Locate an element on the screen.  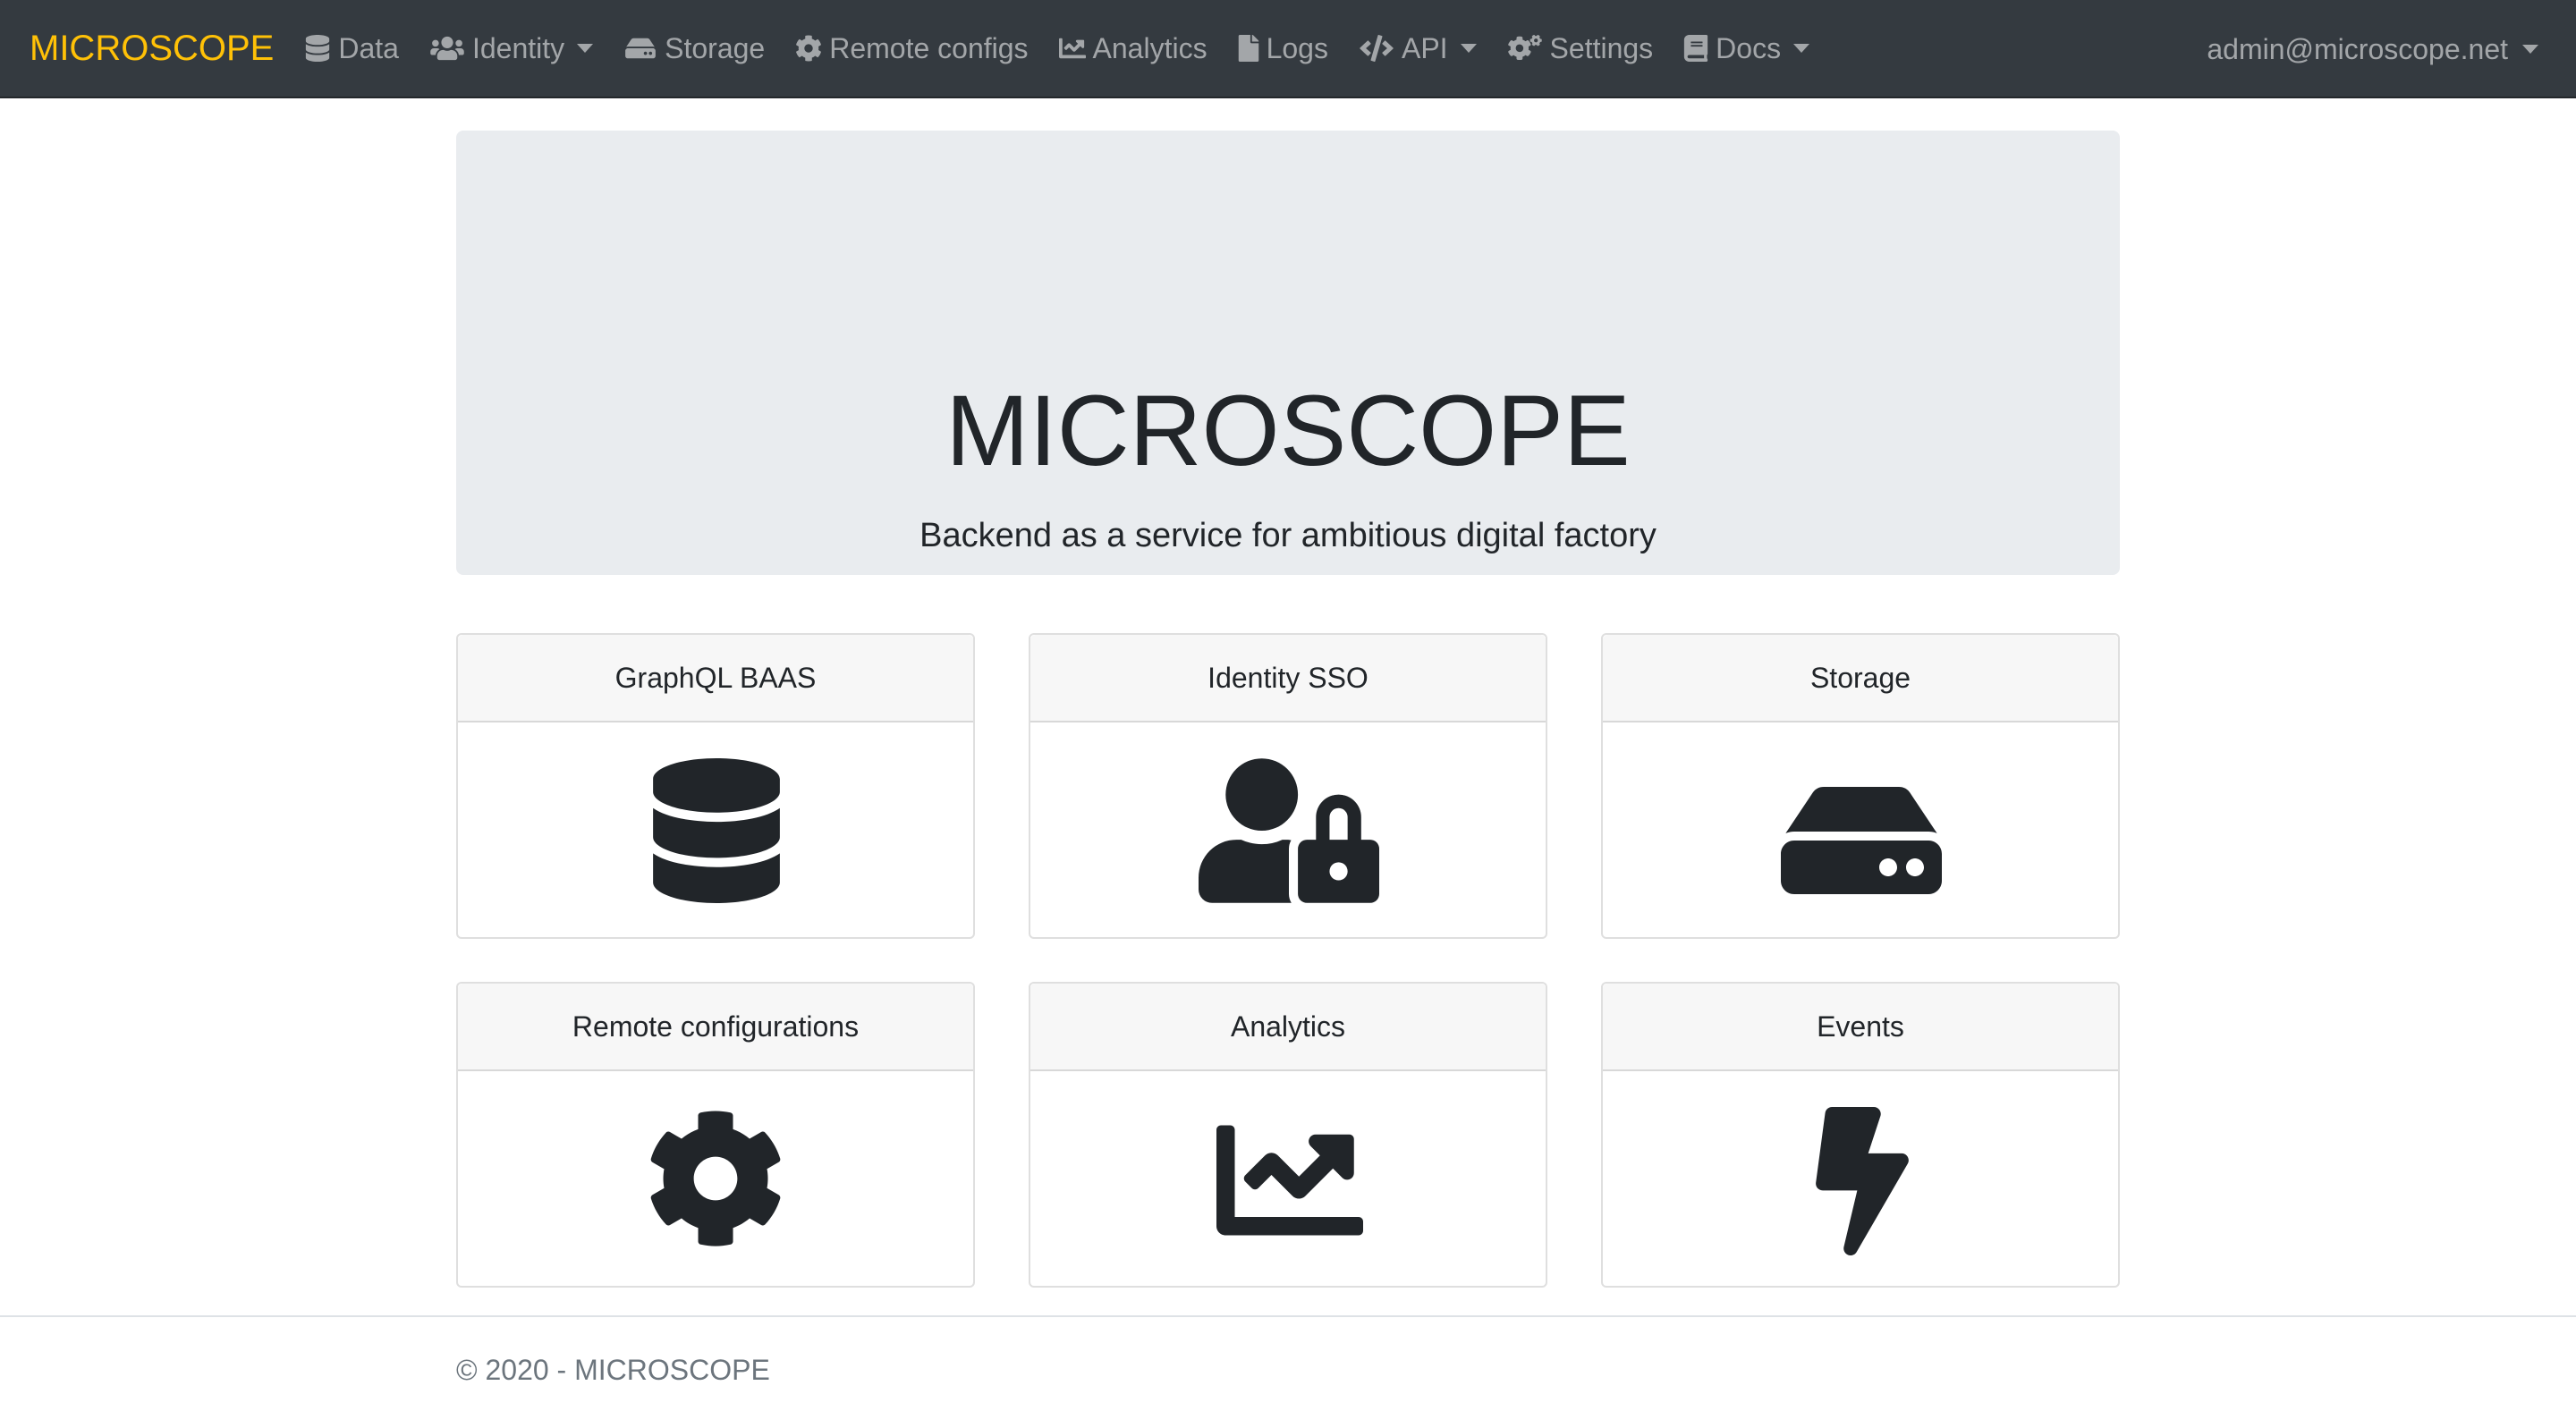
card-title: GraphQL BAAS is located at coordinates (715, 679).